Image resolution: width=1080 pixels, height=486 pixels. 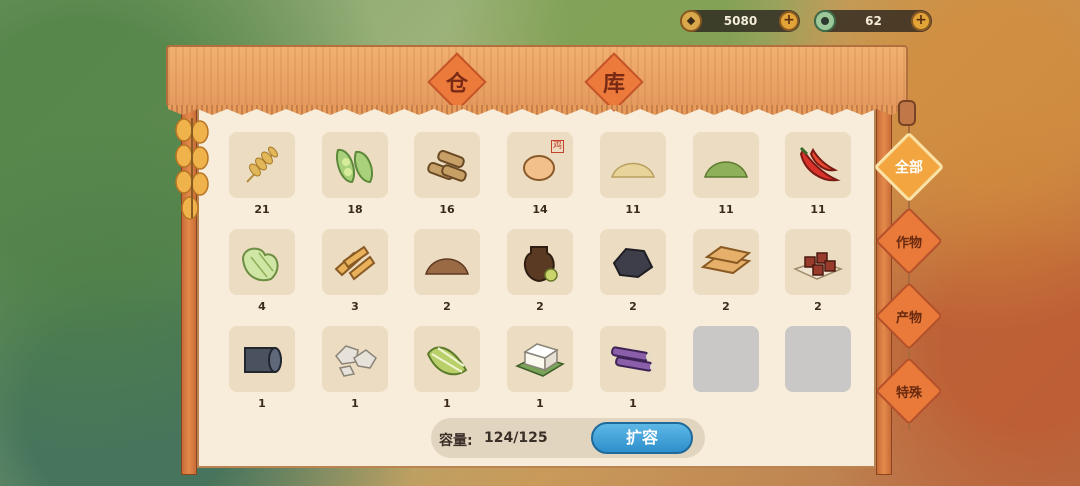 I want to click on item-slot-sauce-jar, so click(x=540, y=262).